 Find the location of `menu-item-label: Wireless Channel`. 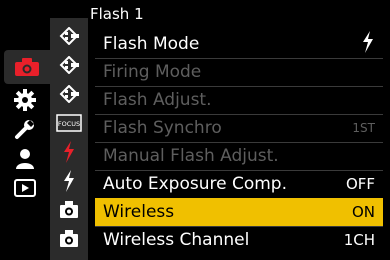

menu-item-label: Wireless Channel is located at coordinates (176, 240).